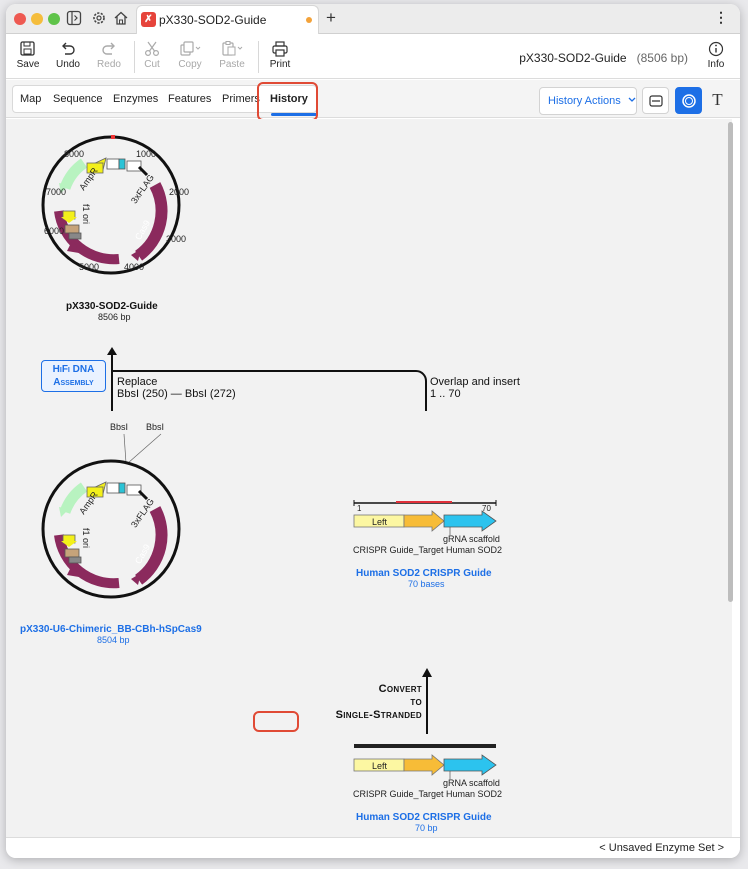  I want to click on guide-ds-size: 70 bp, so click(426, 828).